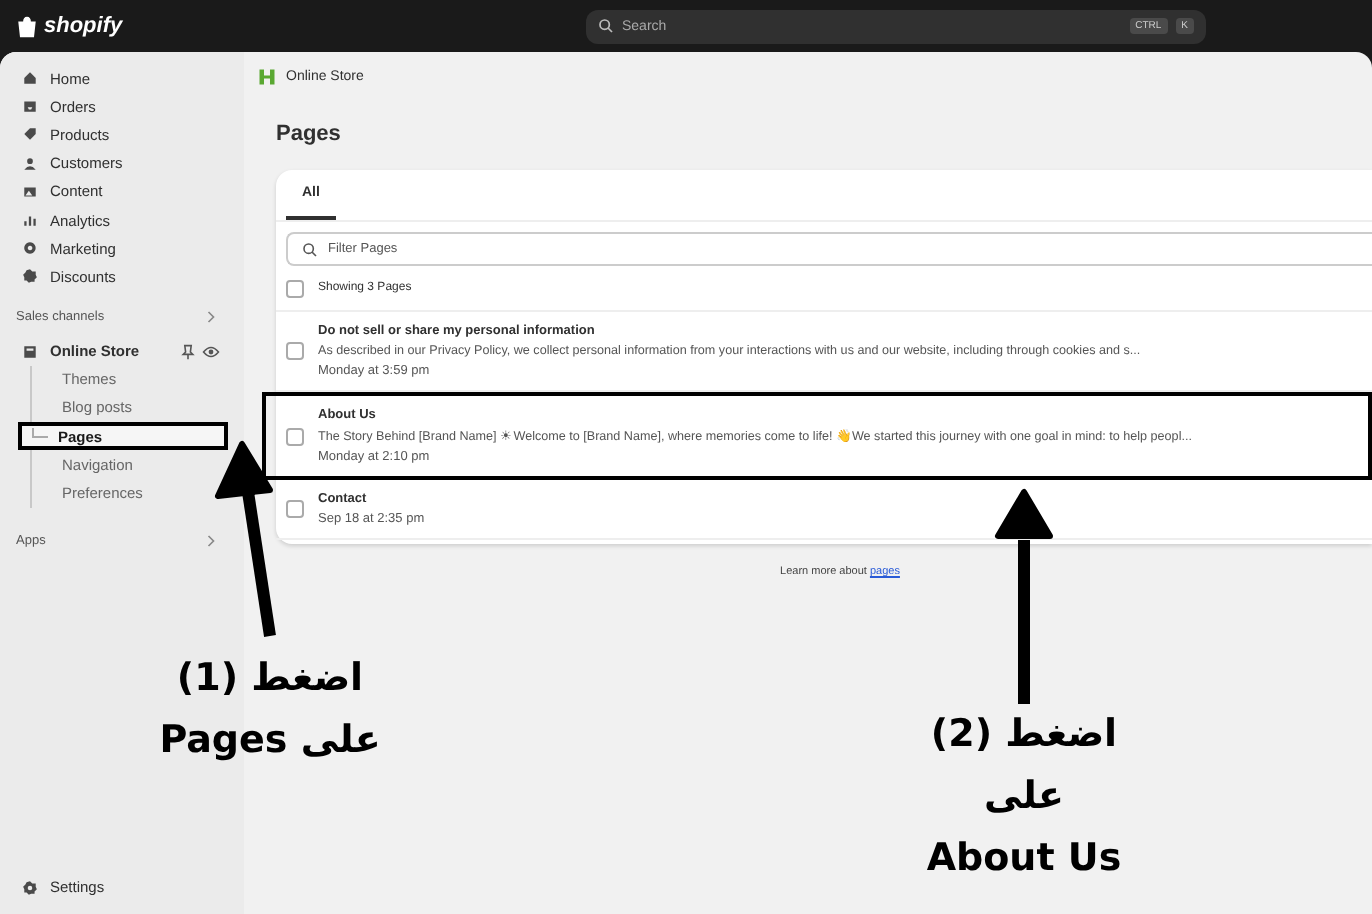  What do you see at coordinates (1024, 735) in the screenshot?
I see `callout-text: اضغط (2)` at bounding box center [1024, 735].